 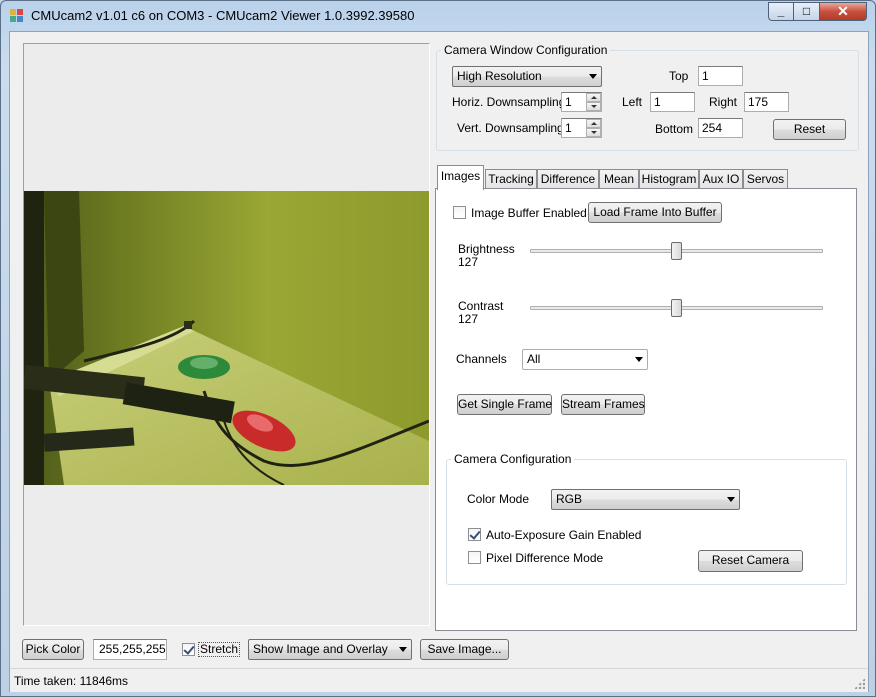 I want to click on close-button: ✕, so click(x=843, y=11).